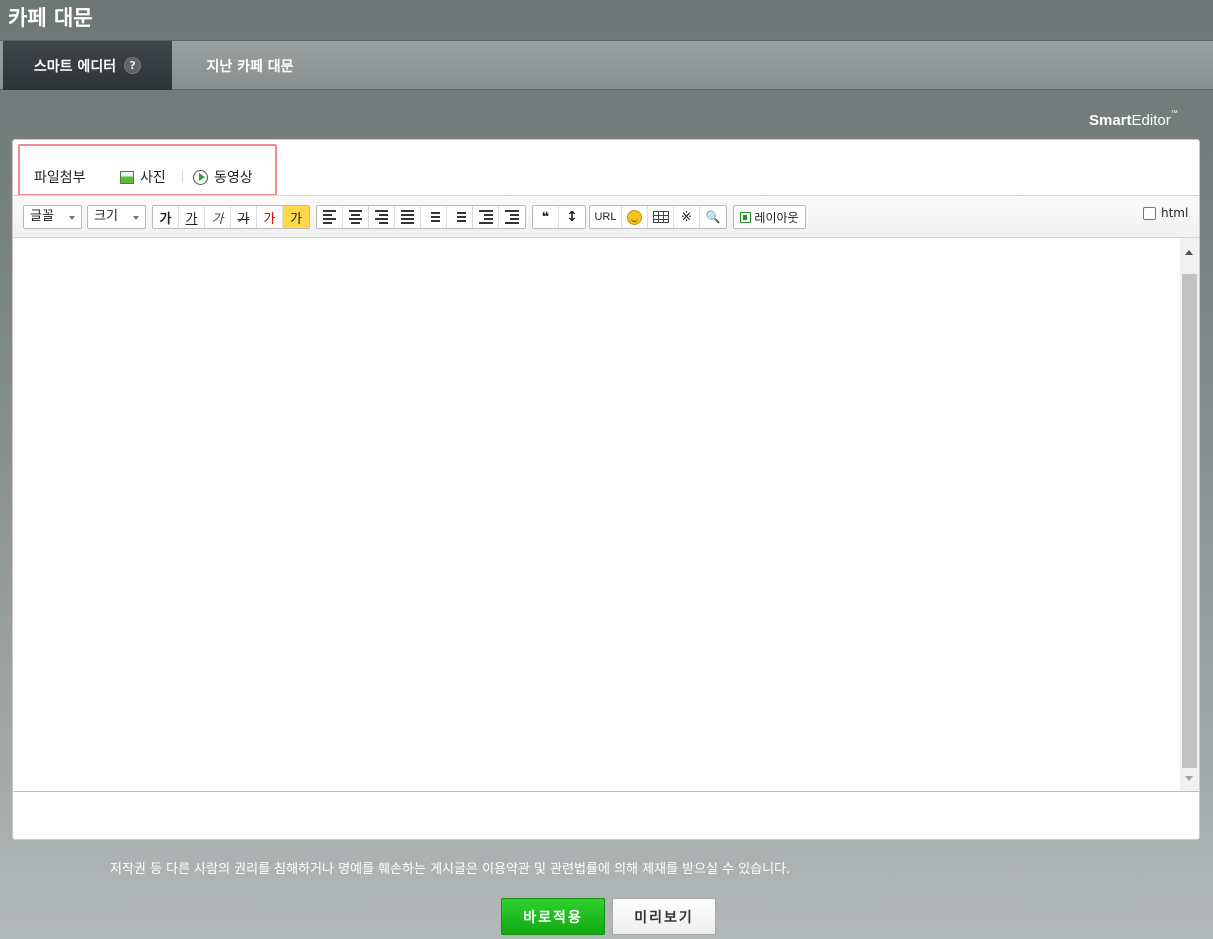 Image resolution: width=1213 pixels, height=939 pixels. I want to click on tab-past-cafe-front: 지난 카페 대문, so click(250, 65).